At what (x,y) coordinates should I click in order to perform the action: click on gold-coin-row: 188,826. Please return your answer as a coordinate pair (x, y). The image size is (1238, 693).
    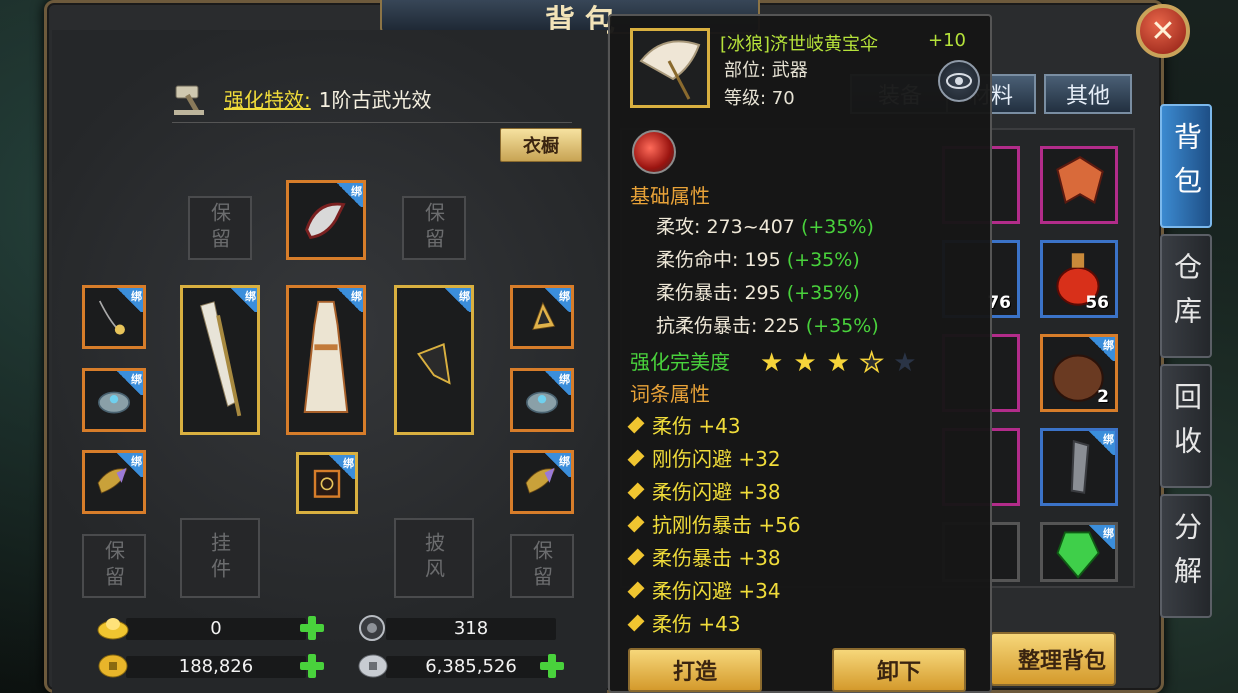
    Looking at the image, I should click on (211, 667).